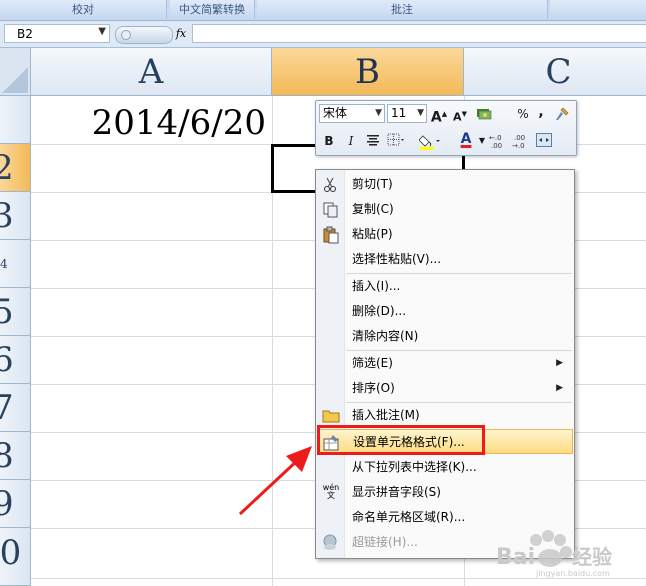 This screenshot has width=646, height=586. What do you see at coordinates (335, 113) in the screenshot?
I see `font-name-value: 宋体` at bounding box center [335, 113].